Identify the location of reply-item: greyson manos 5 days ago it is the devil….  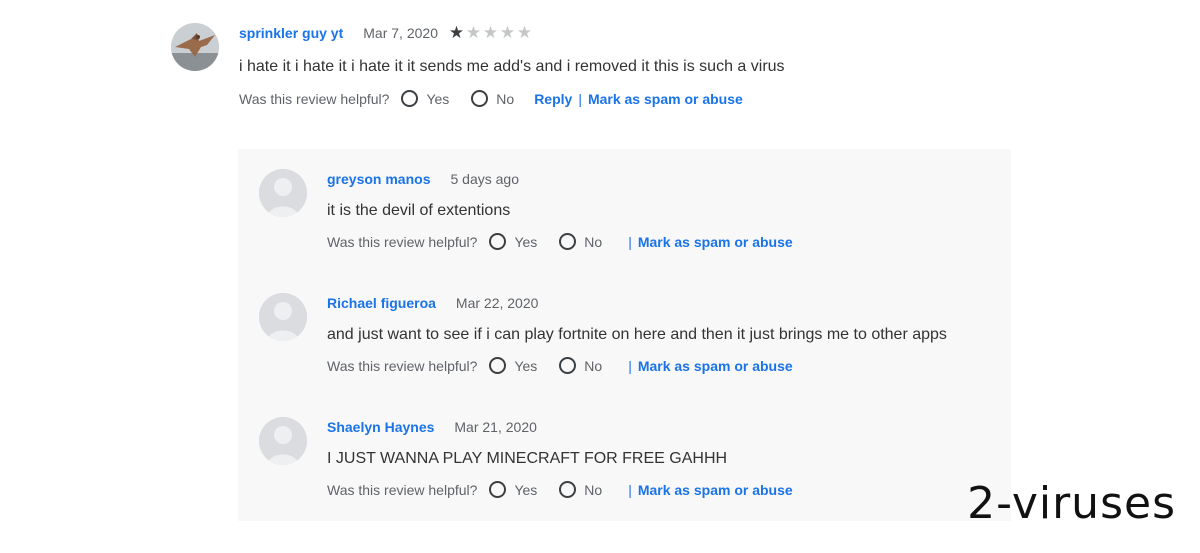
(624, 231).